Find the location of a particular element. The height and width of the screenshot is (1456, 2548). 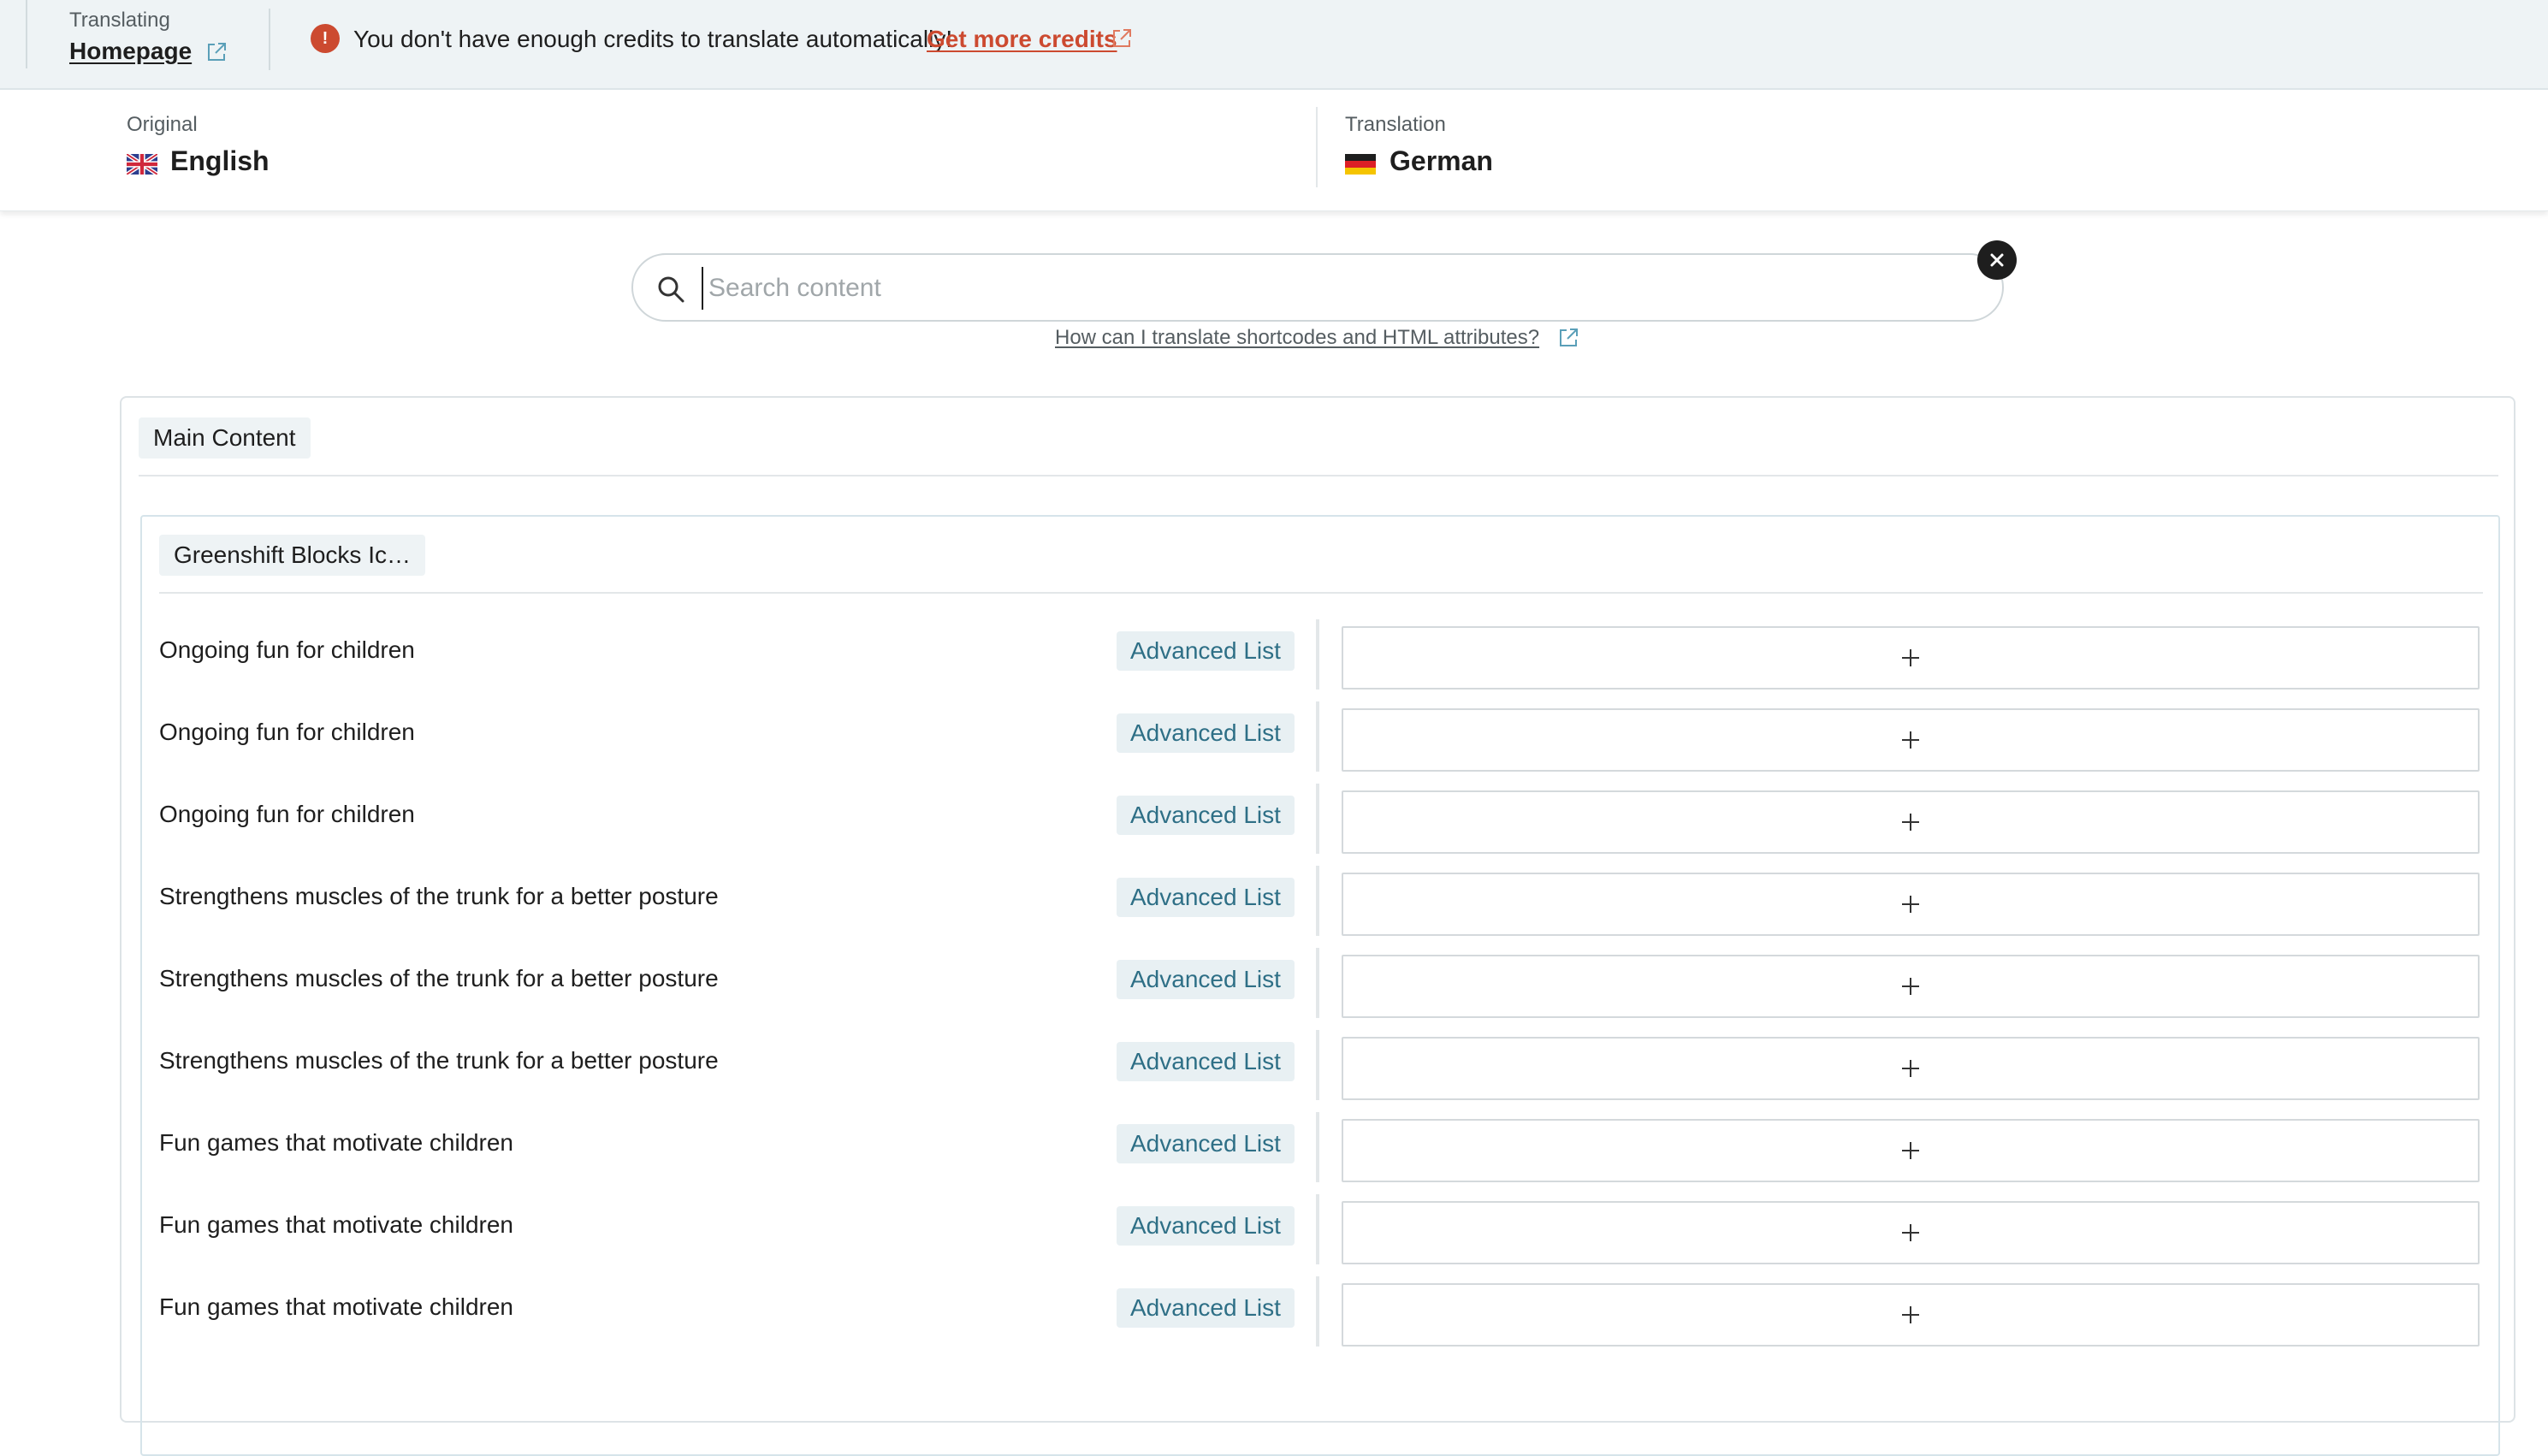

uk-flag-icon is located at coordinates (142, 165).